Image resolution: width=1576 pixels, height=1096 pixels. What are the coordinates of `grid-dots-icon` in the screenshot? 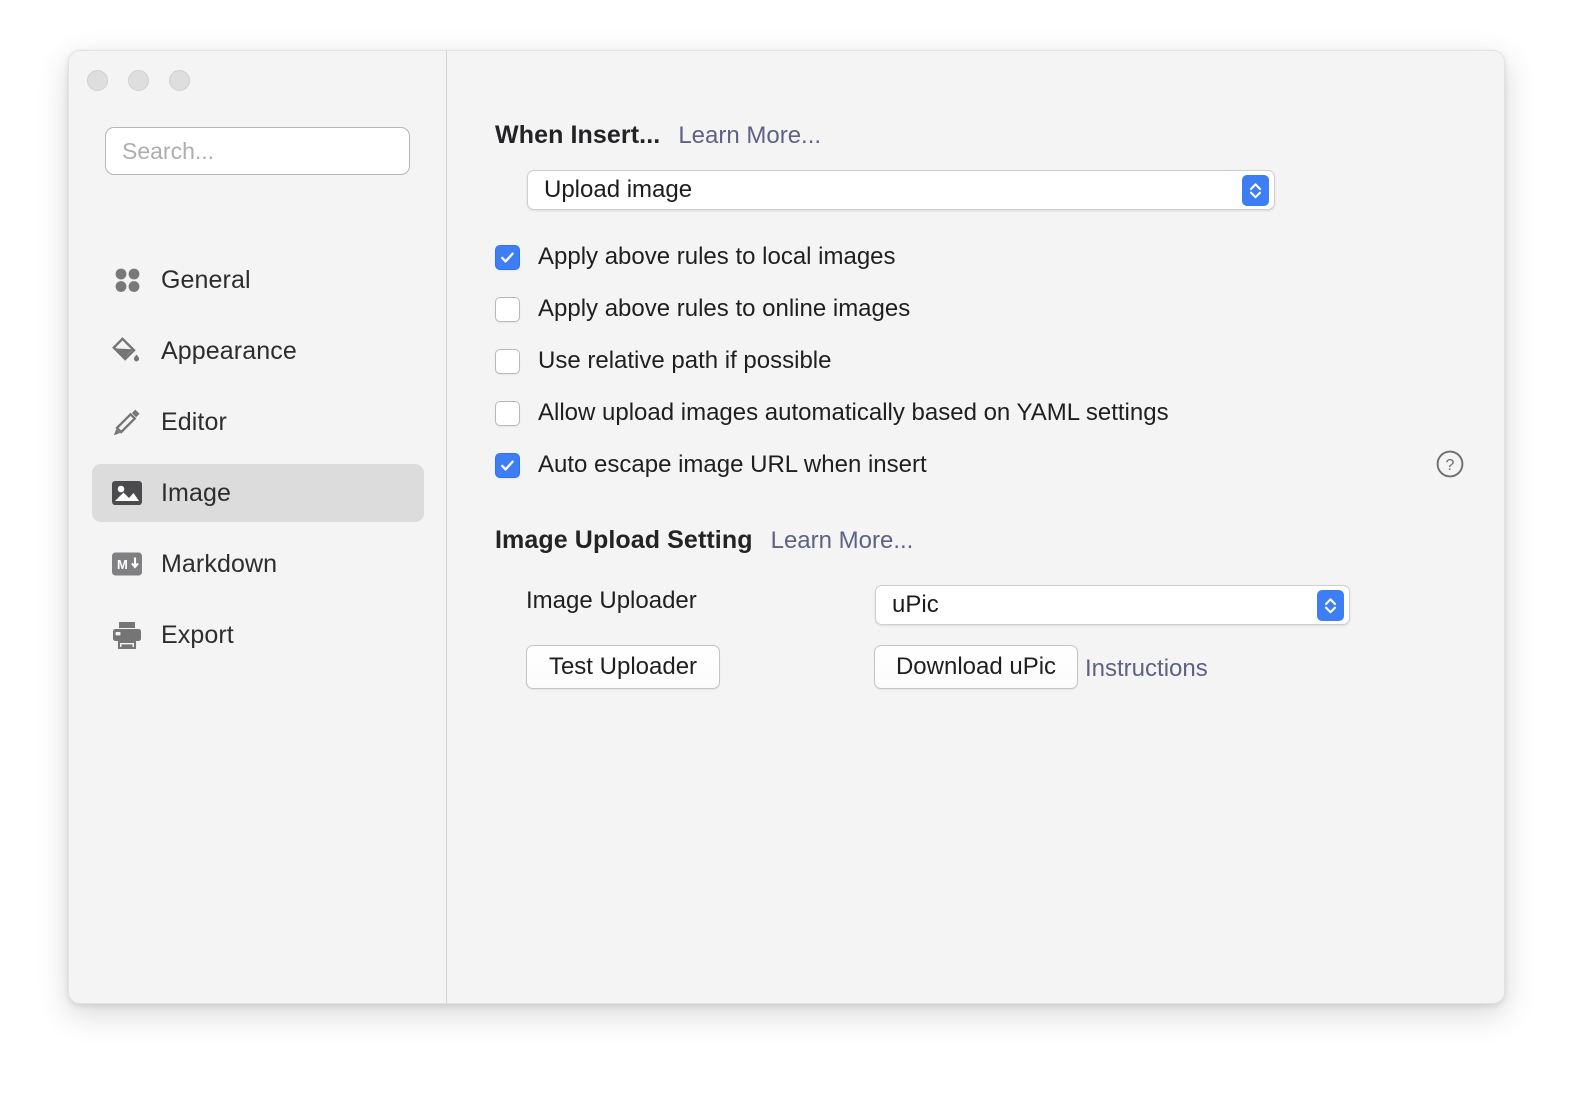 It's located at (127, 280).